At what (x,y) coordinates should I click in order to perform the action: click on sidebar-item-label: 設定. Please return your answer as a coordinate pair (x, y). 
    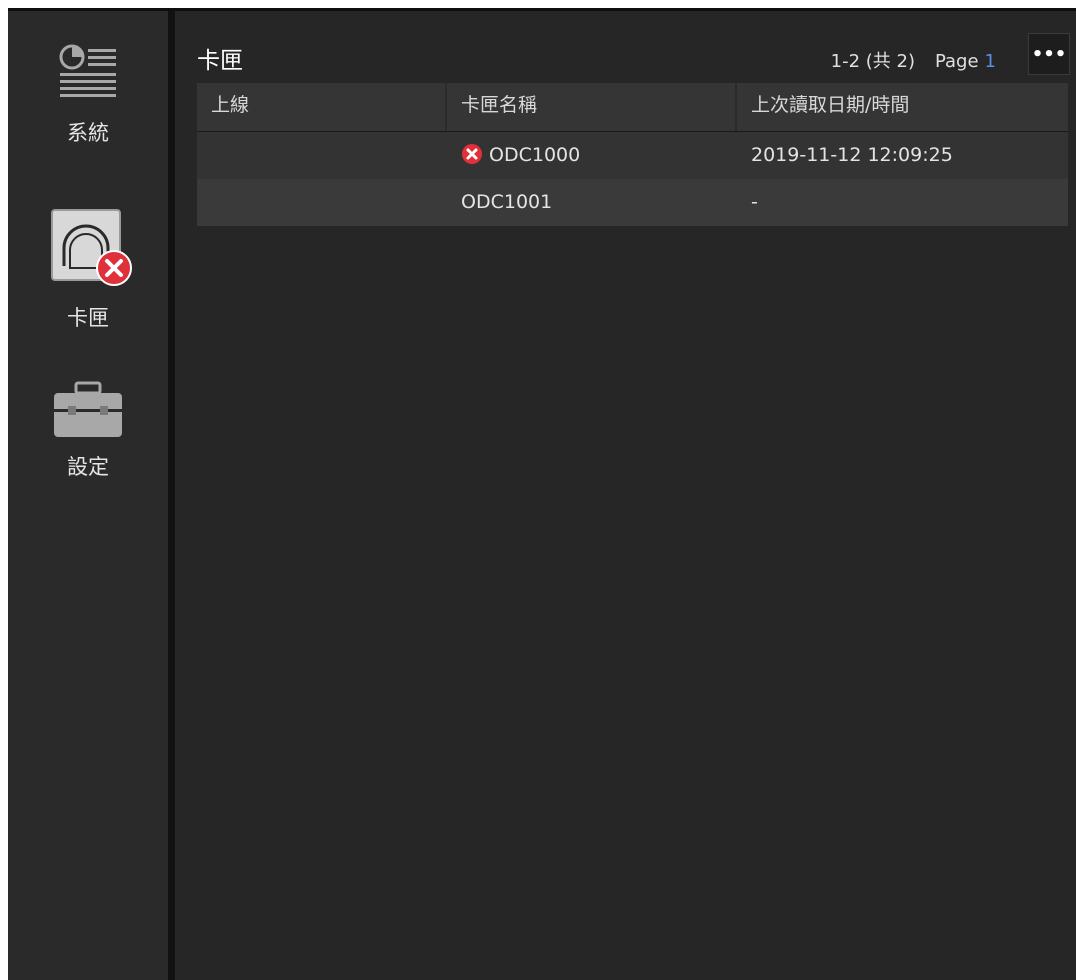
    Looking at the image, I should click on (88, 467).